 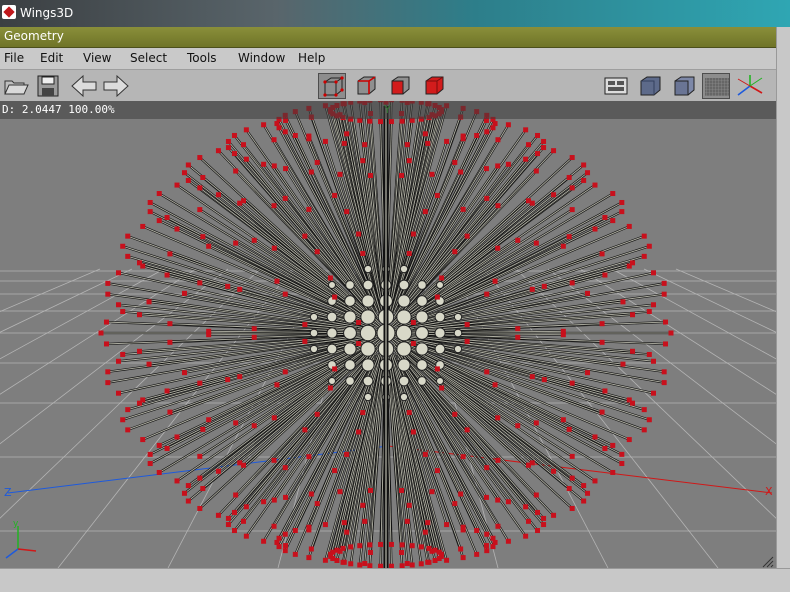 What do you see at coordinates (616, 86) in the screenshot?
I see `wireframe-toggle-icon` at bounding box center [616, 86].